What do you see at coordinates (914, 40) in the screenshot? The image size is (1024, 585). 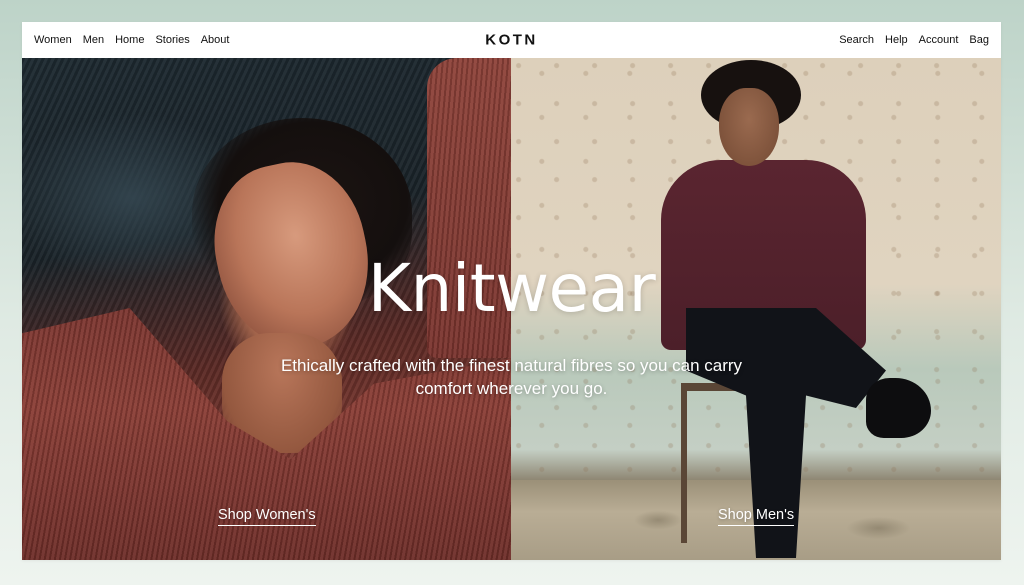 I see `utility-nav: Search Help Account Bag` at bounding box center [914, 40].